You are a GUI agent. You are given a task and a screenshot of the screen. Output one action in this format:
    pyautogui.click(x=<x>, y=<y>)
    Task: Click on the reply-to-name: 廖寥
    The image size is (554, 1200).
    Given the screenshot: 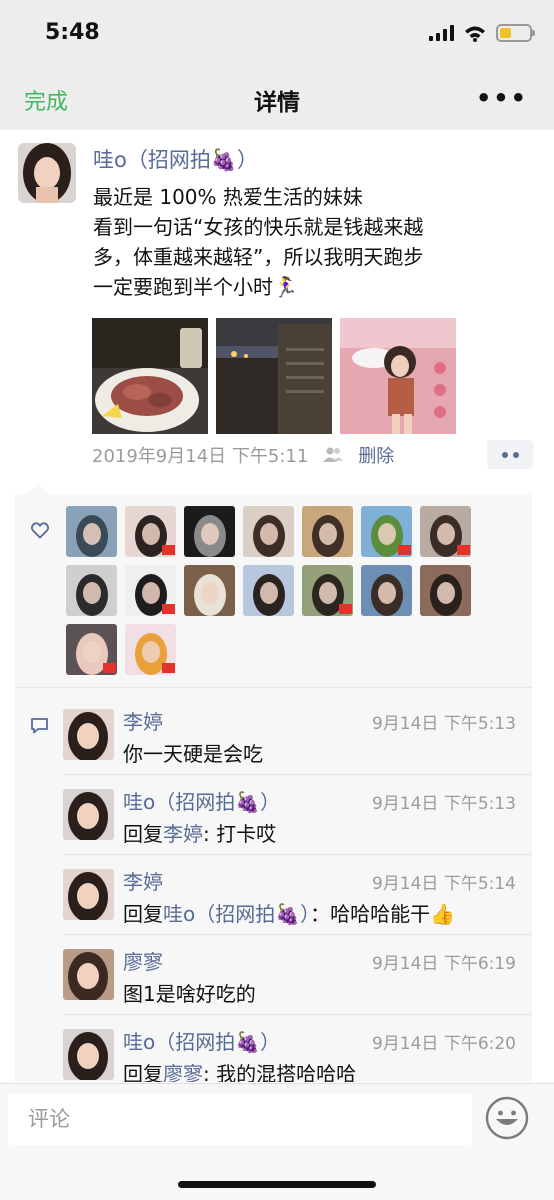 What is the action you would take?
    pyautogui.click(x=183, y=1072)
    